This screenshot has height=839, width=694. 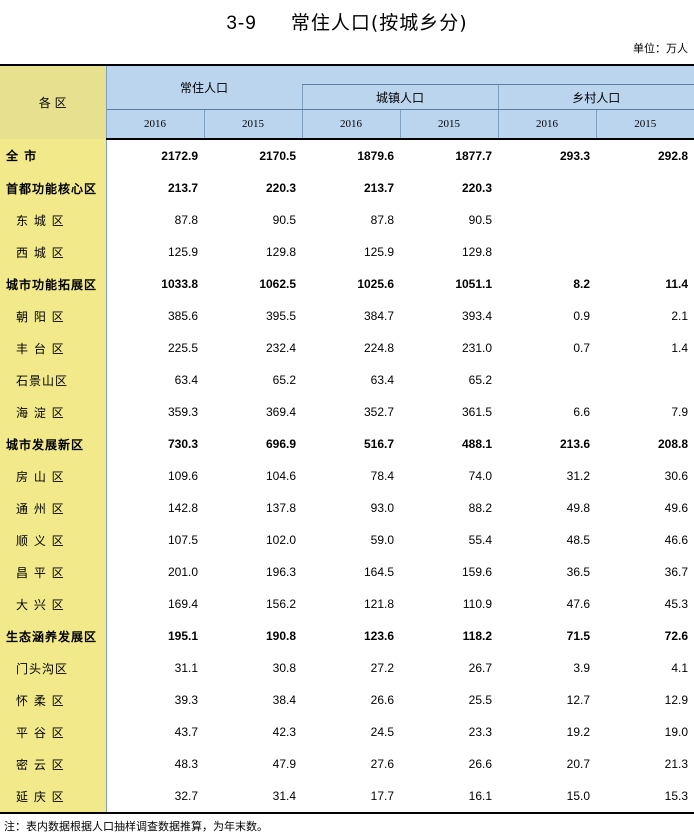 I want to click on region-name: 通 州 区, so click(x=53, y=508).